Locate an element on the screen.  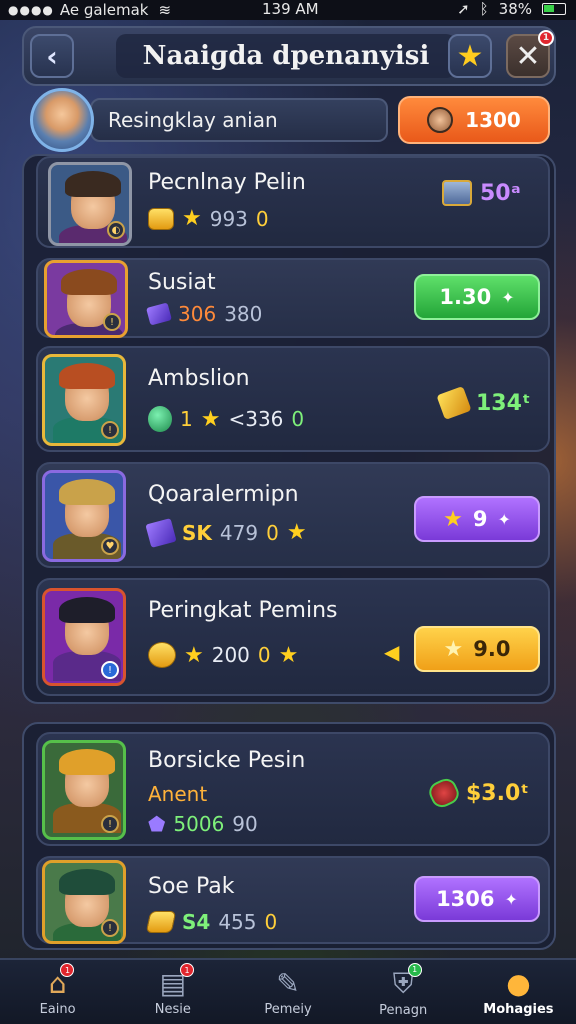
nav-item-news: ▤ 1 Nesie is located at coordinates (172, 992).